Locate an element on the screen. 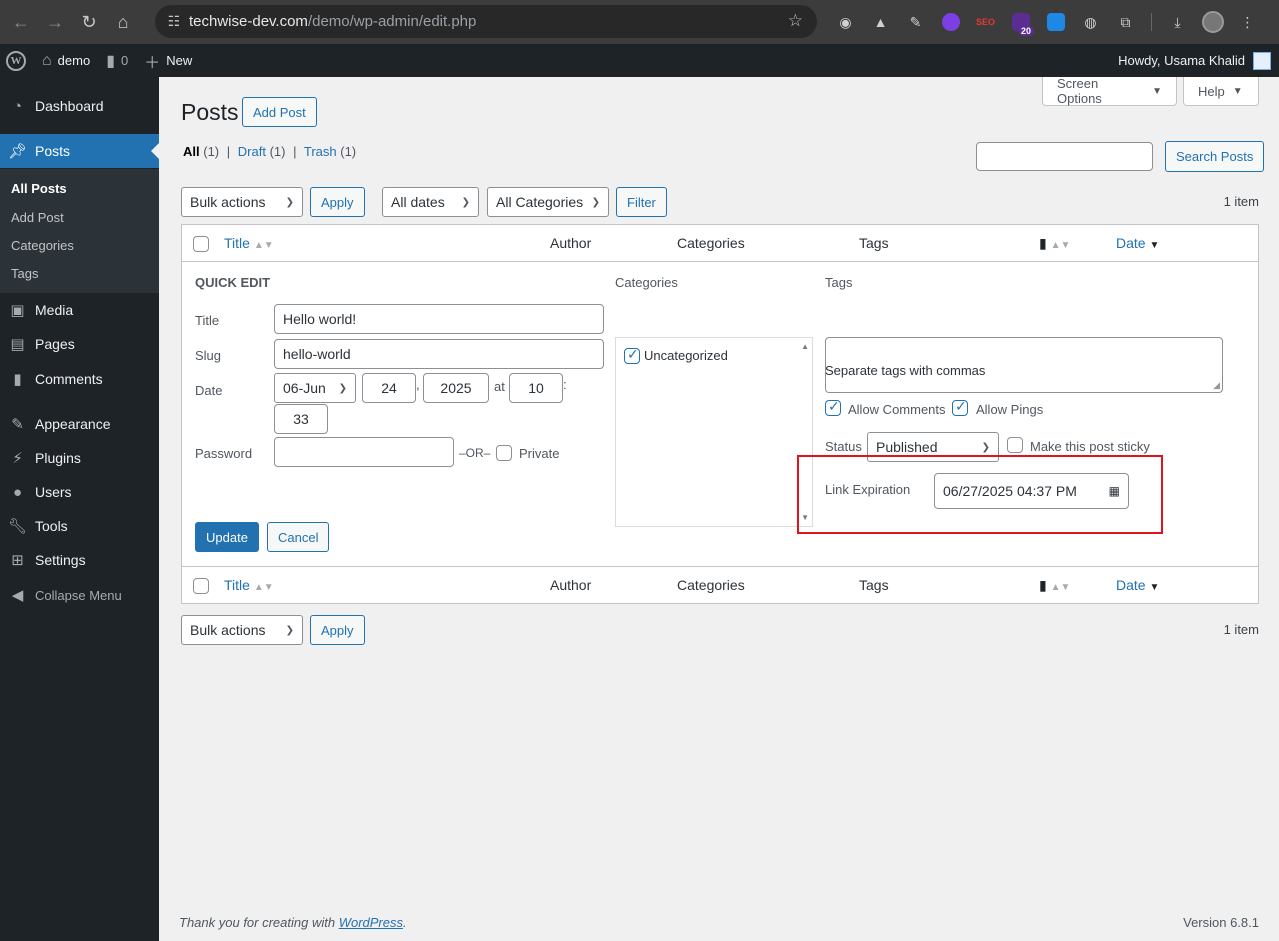  site-name-link: ⌂ demo is located at coordinates (66, 60).